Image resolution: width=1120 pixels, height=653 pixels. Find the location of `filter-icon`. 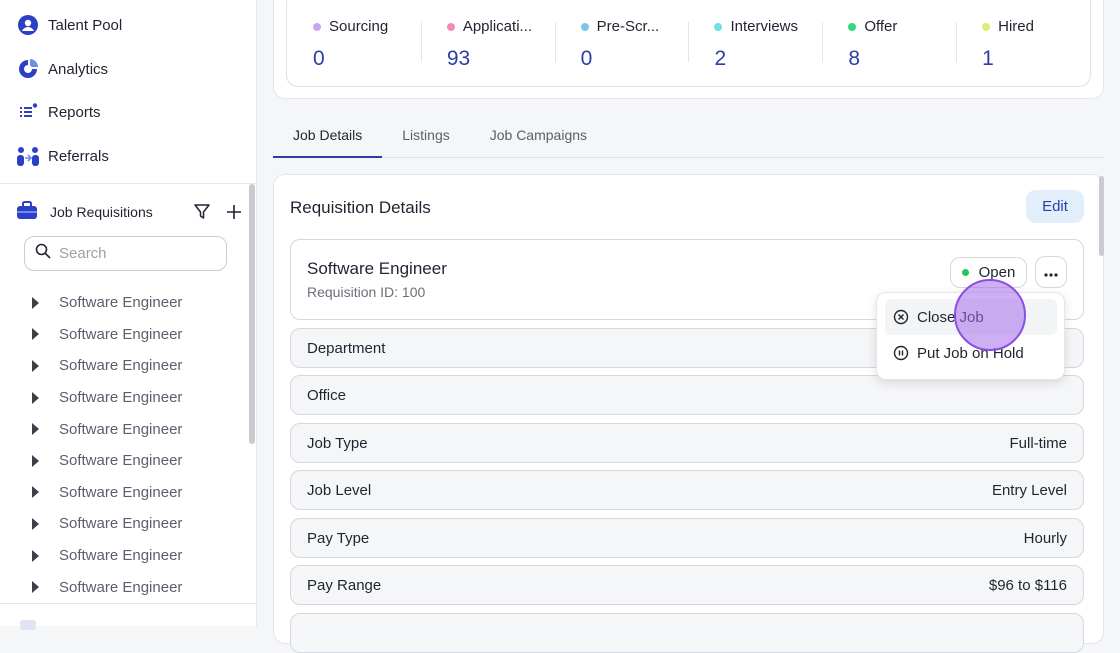

filter-icon is located at coordinates (202, 212).